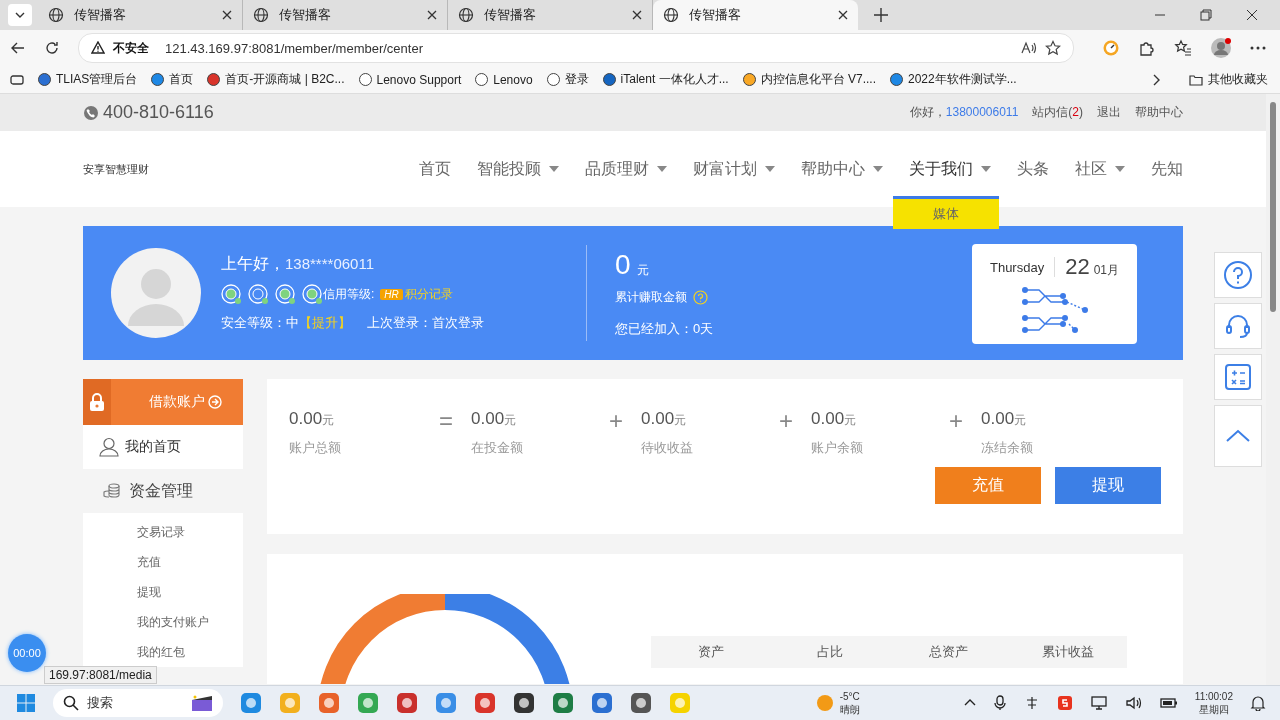  Describe the element at coordinates (1064, 703) in the screenshot. I see `sogou-icon` at that location.